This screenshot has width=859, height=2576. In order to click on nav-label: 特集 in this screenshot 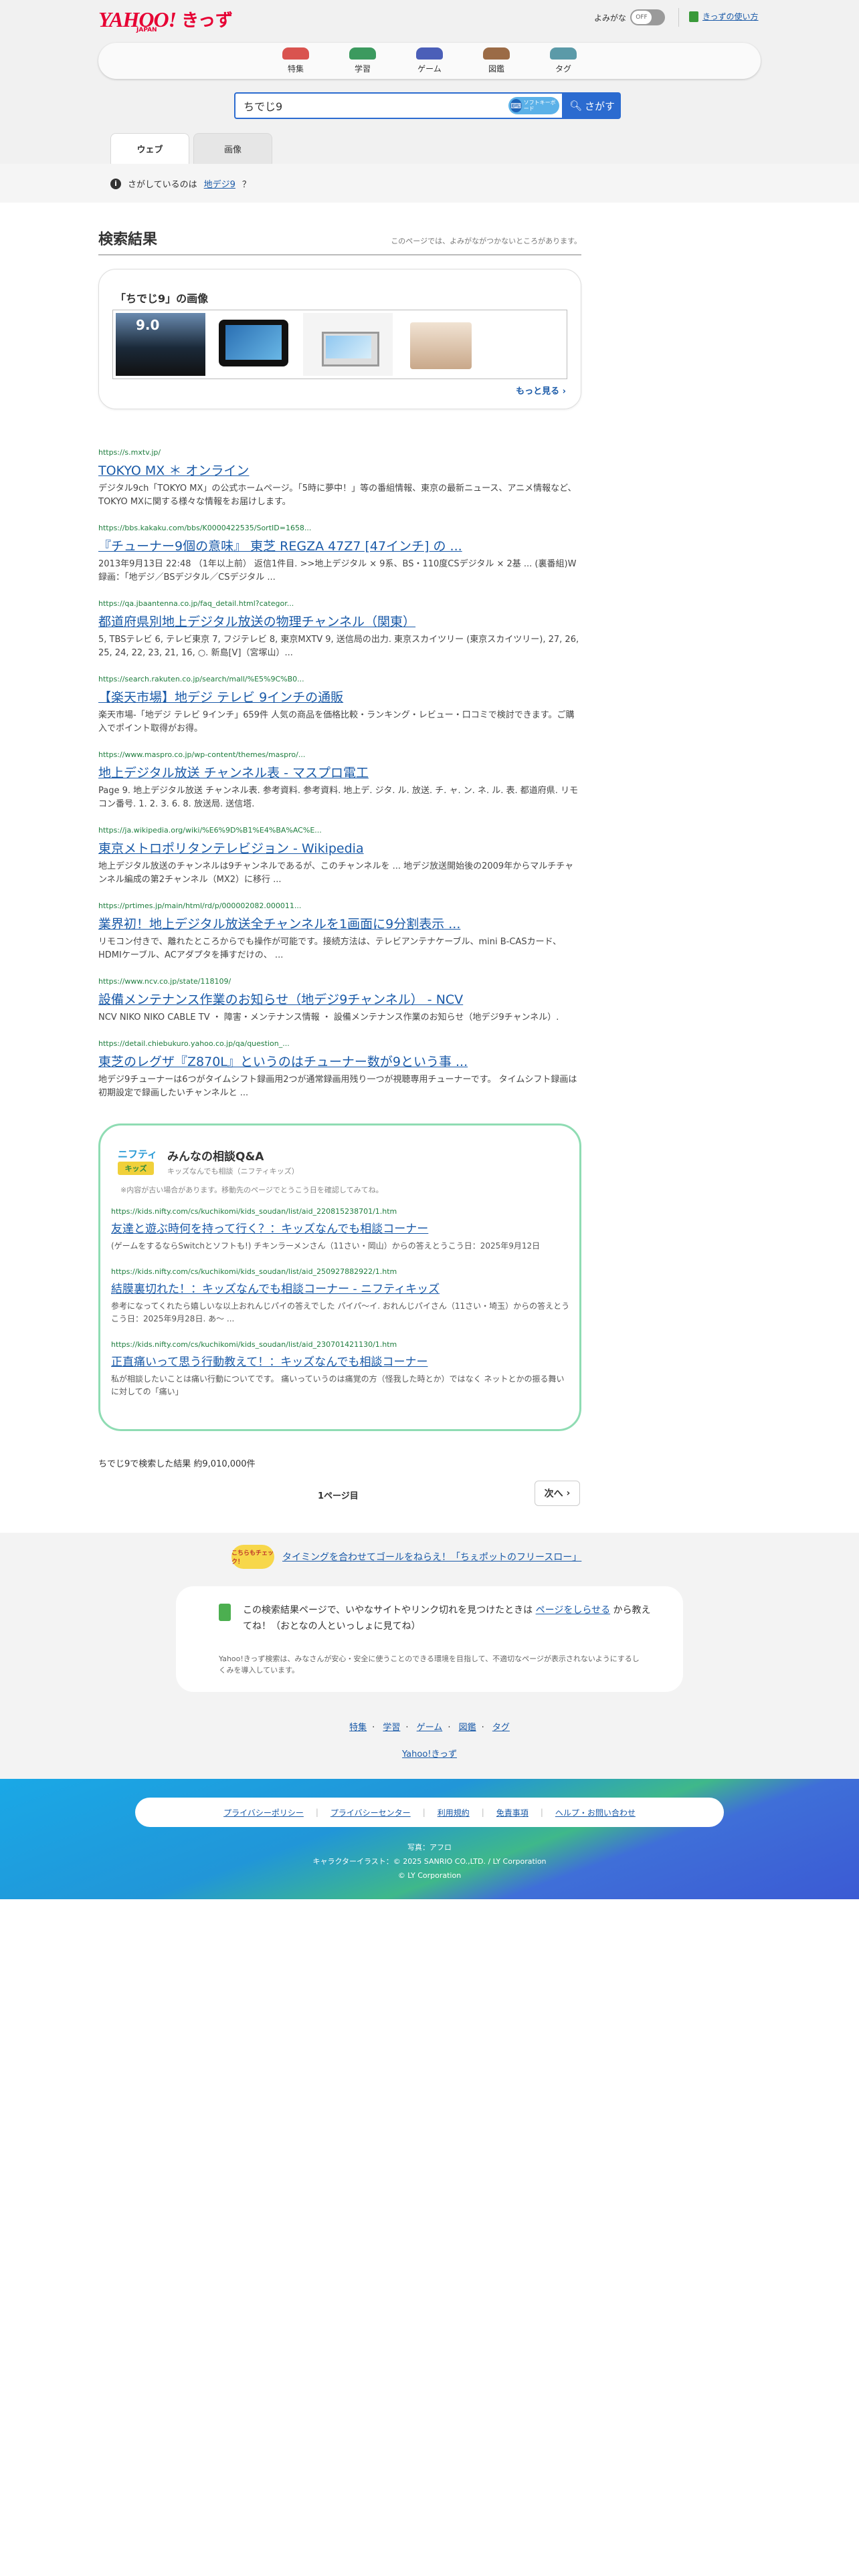, I will do `click(296, 69)`.